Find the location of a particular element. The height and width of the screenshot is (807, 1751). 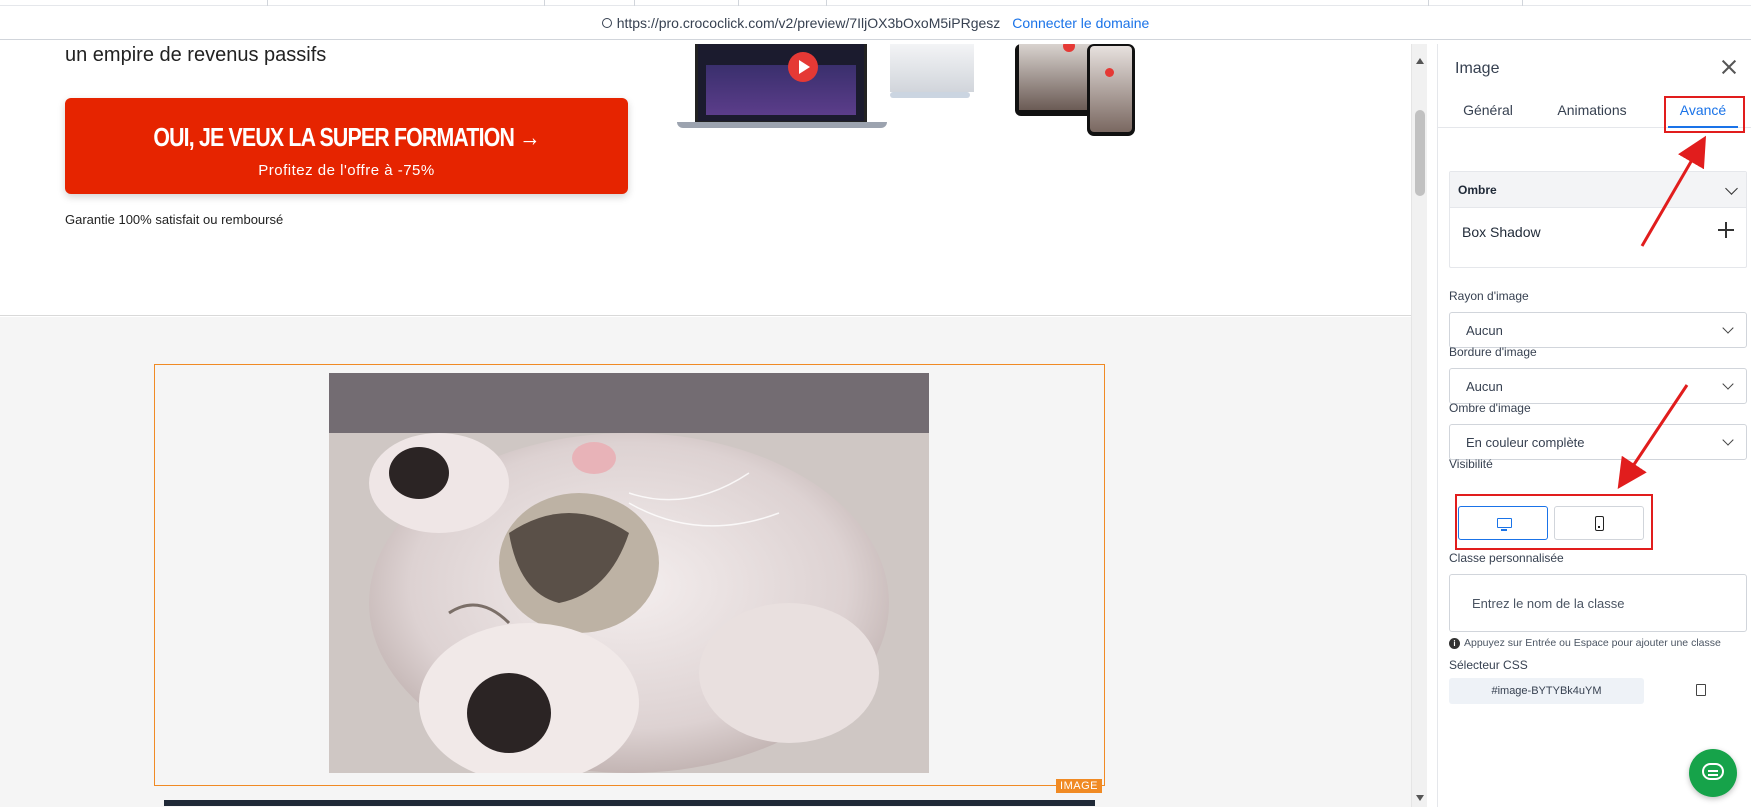

tablet-mockup is located at coordinates (1055, 80).